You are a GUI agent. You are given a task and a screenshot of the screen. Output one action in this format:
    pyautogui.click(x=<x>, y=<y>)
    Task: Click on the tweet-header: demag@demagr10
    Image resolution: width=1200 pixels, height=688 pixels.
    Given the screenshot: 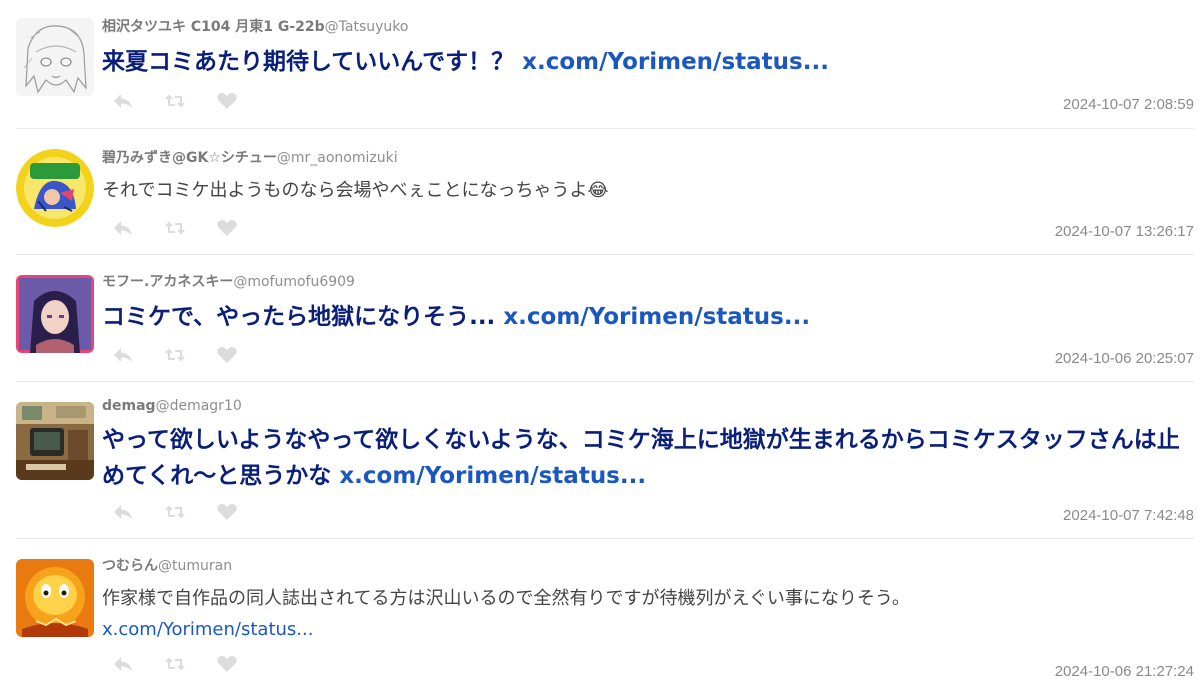 What is the action you would take?
    pyautogui.click(x=648, y=406)
    